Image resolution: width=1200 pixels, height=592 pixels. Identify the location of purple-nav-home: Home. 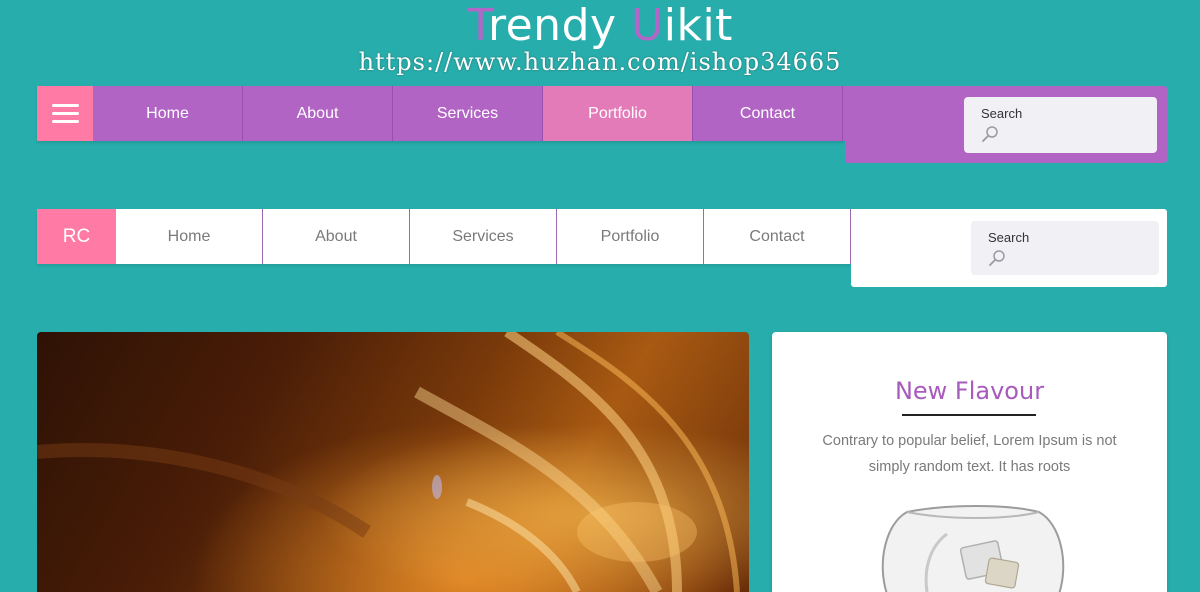
(168, 113).